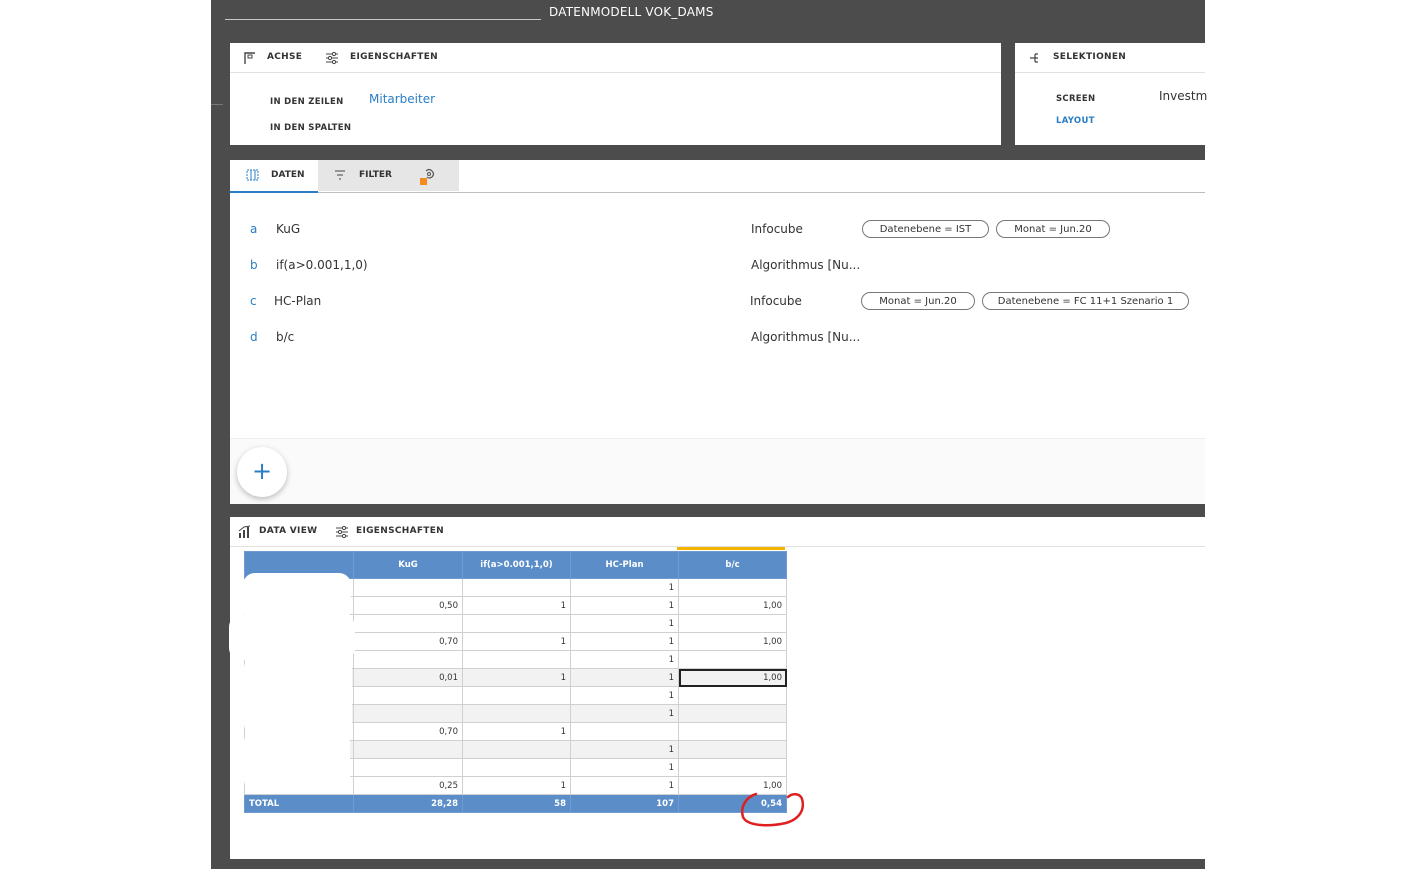 The width and height of the screenshot is (1416, 869). What do you see at coordinates (297, 301) in the screenshot?
I see `measure-name: HC-Plan` at bounding box center [297, 301].